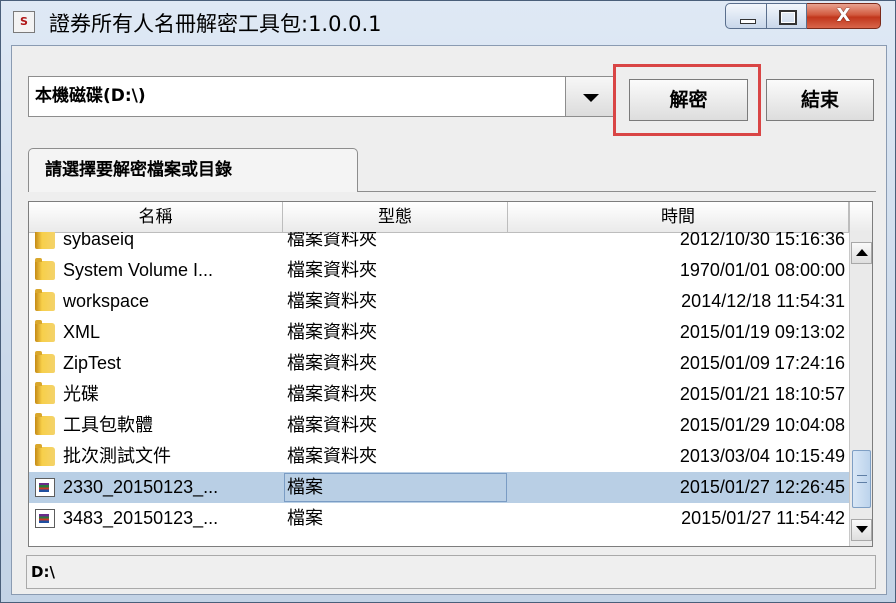 The height and width of the screenshot is (603, 896). I want to click on table-row: 光碟 檔案資料夾 2015/01/21 18:10:57, so click(439, 394).